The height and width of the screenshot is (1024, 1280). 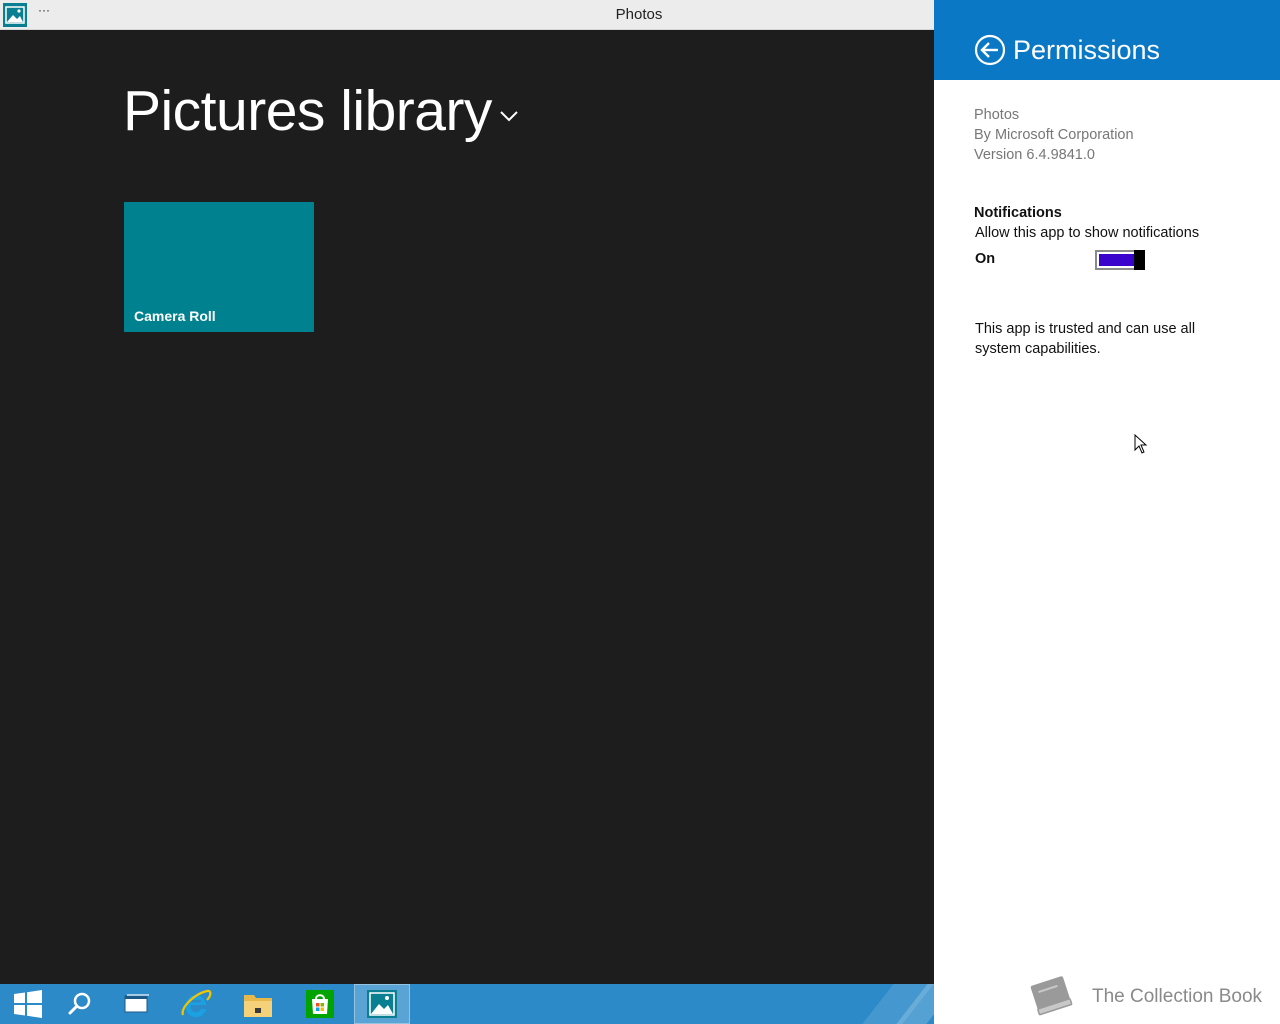 What do you see at coordinates (467, 1004) in the screenshot?
I see `taskbar` at bounding box center [467, 1004].